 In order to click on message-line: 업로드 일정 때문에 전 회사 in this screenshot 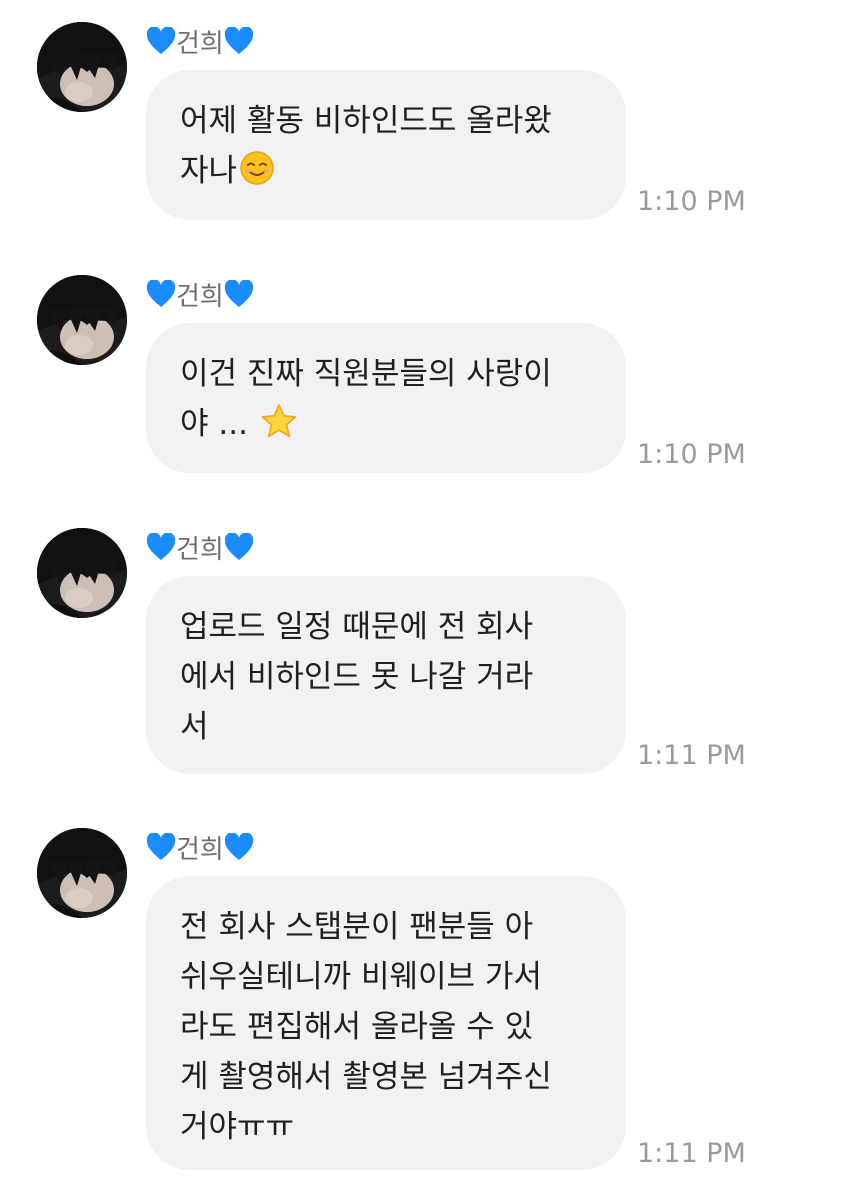, I will do `click(357, 627)`.